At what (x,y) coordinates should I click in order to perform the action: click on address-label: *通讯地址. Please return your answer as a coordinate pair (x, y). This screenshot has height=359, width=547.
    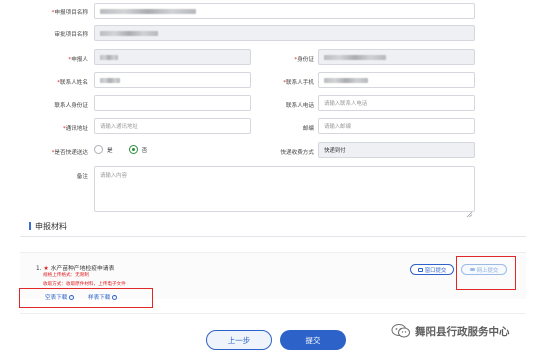
    Looking at the image, I should click on (75, 129).